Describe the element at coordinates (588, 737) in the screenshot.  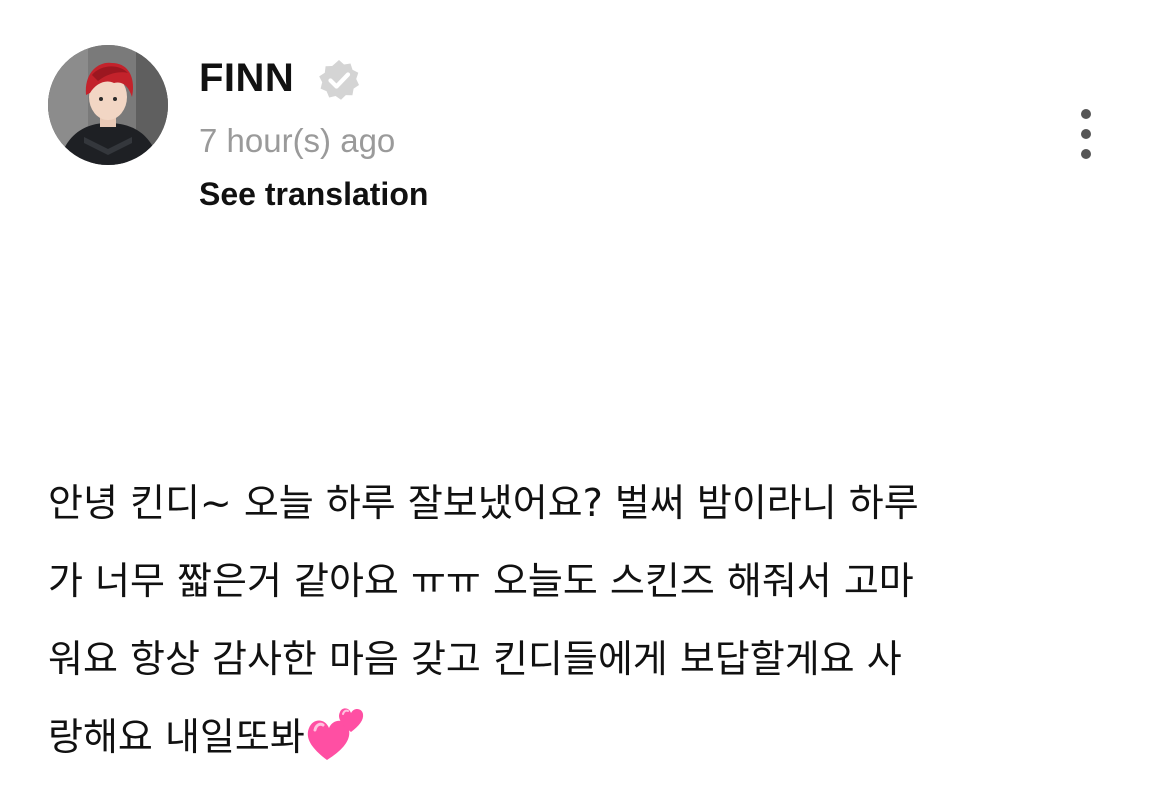
I see `post-body-line-last: 랑해요 내일또봐` at that location.